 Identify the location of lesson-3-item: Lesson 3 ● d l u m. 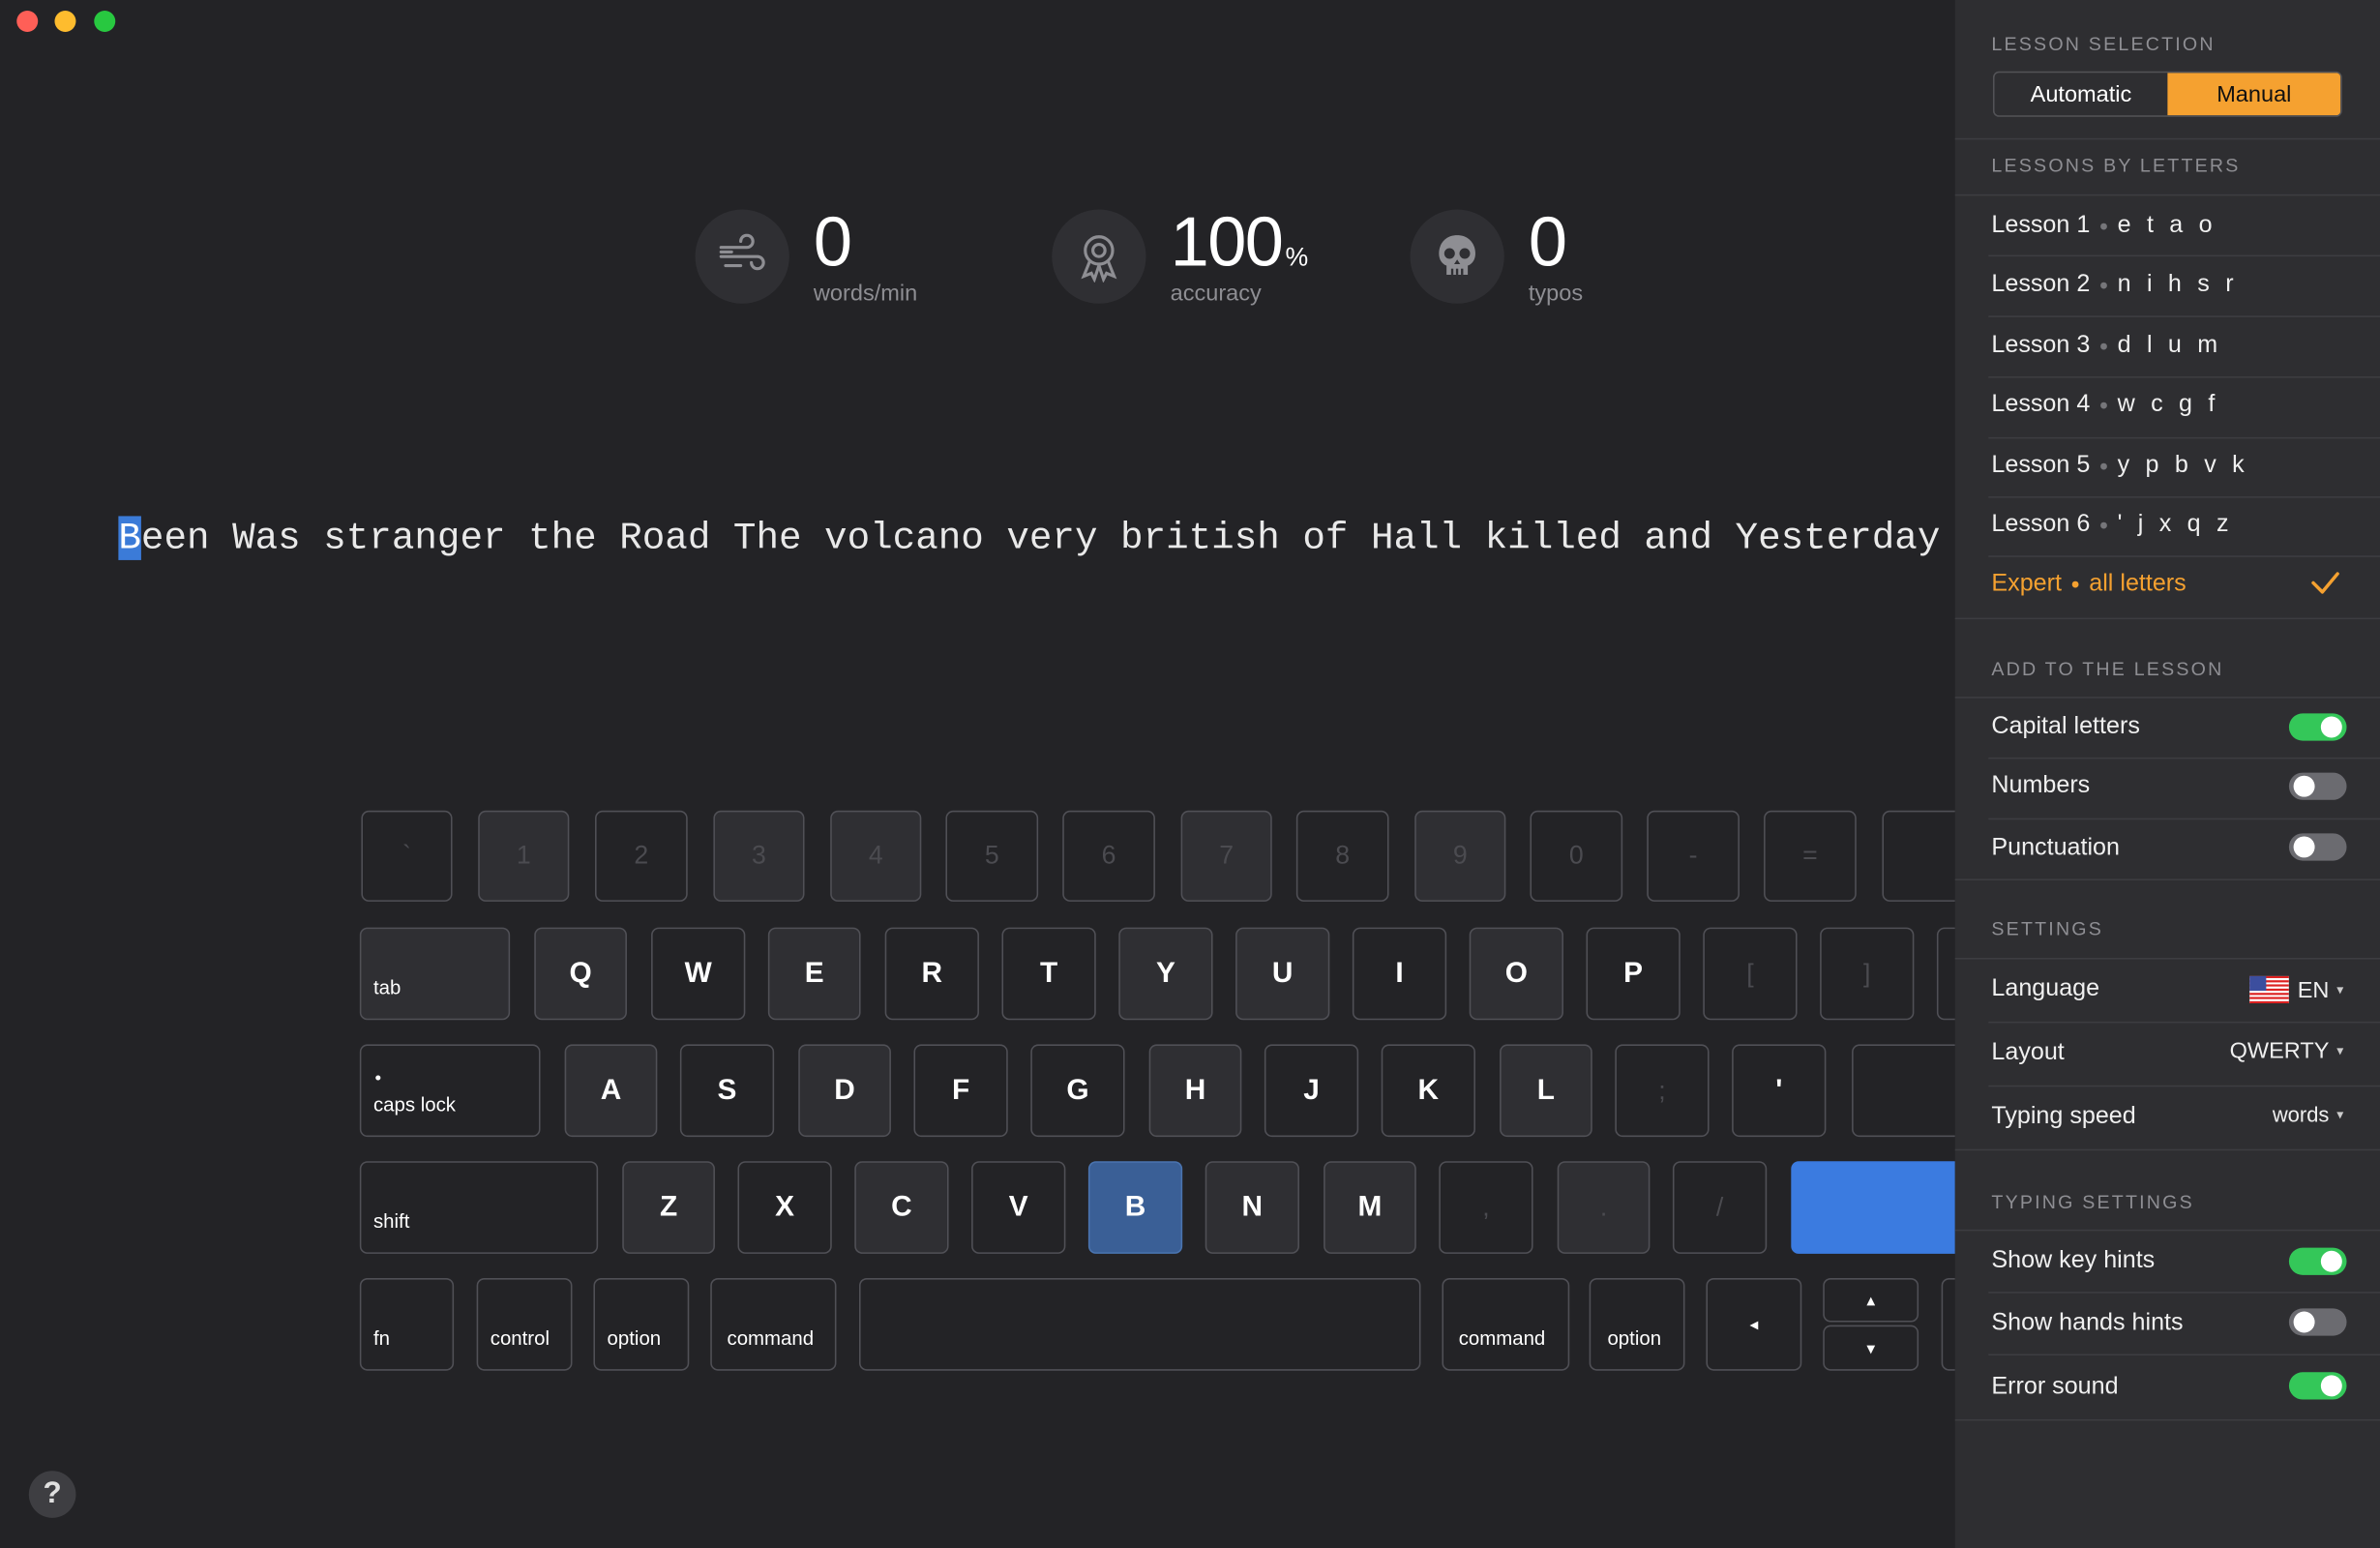
(2186, 346).